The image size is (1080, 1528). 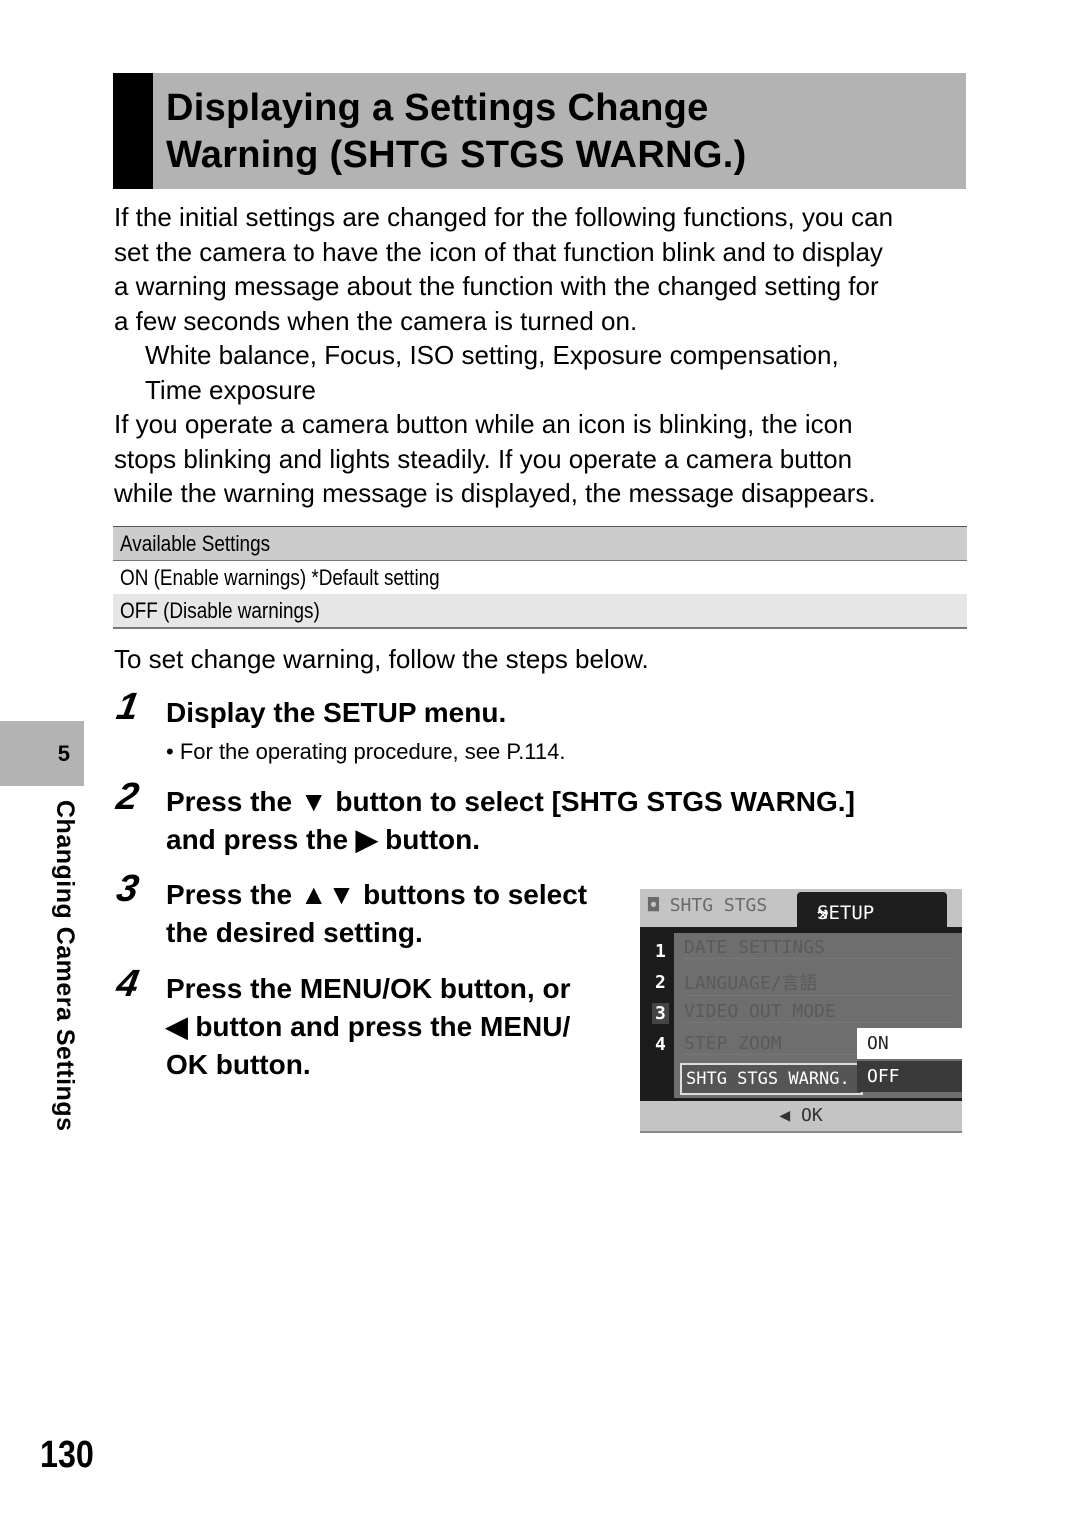 What do you see at coordinates (379, 1026) in the screenshot?
I see `text: button and press the MENU/` at bounding box center [379, 1026].